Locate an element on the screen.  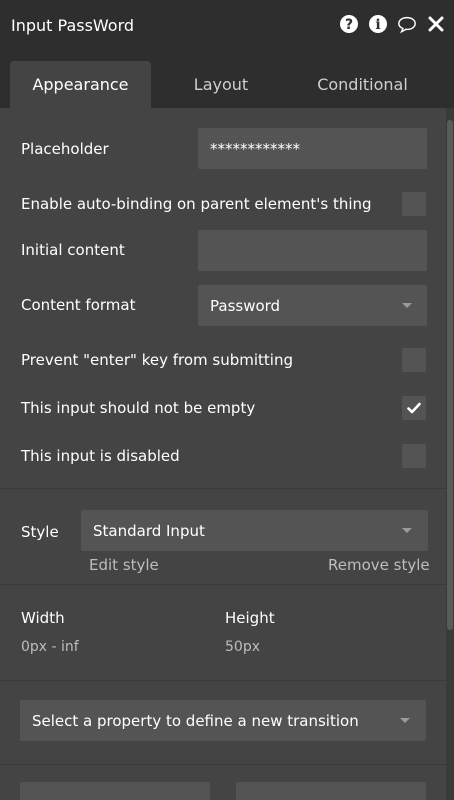
bottom-button-left is located at coordinates (115, 791).